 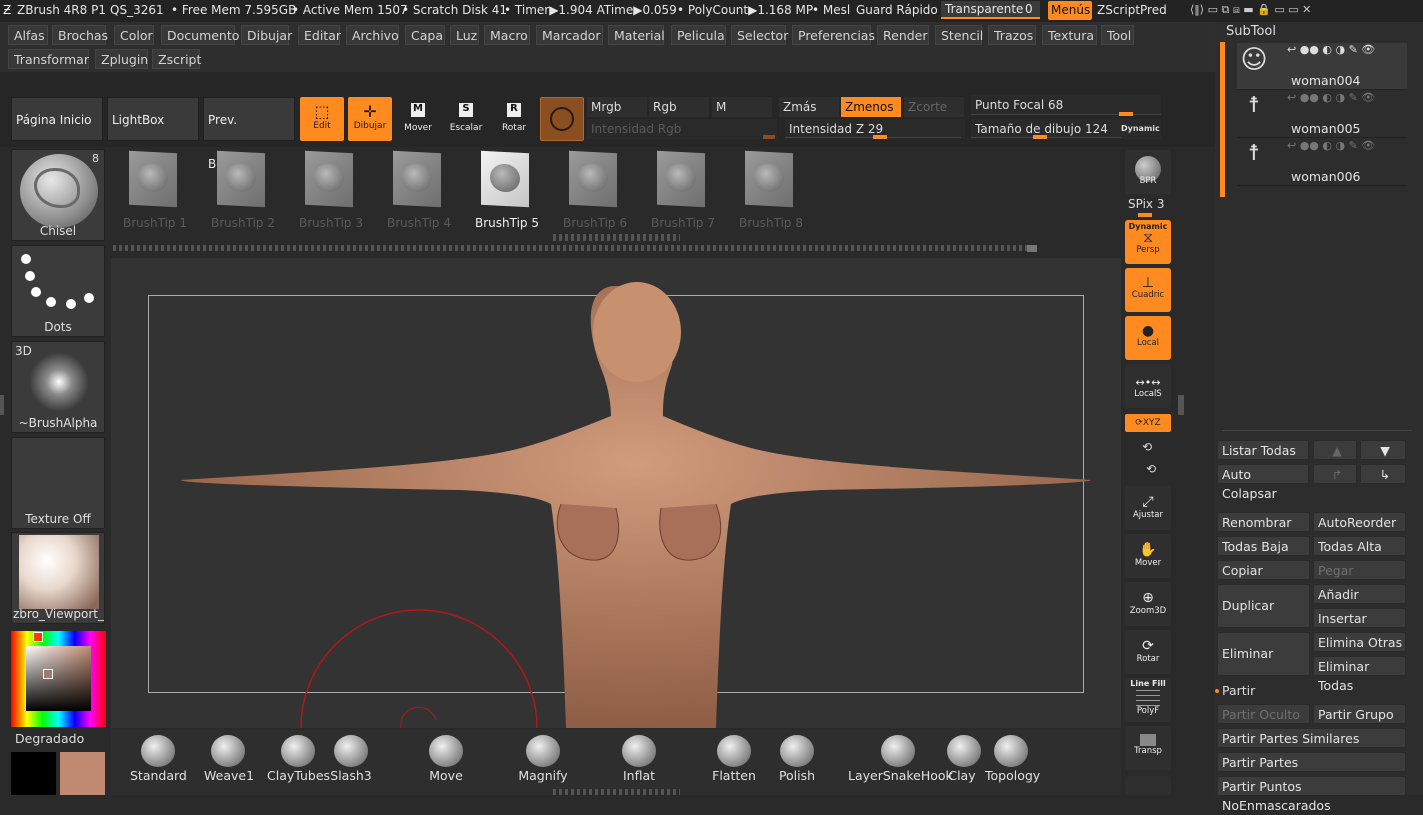 I want to click on subtool-item: ☨ ↩ ●● ◐ ◑ ✎ 👁 woman005, so click(x=1322, y=114).